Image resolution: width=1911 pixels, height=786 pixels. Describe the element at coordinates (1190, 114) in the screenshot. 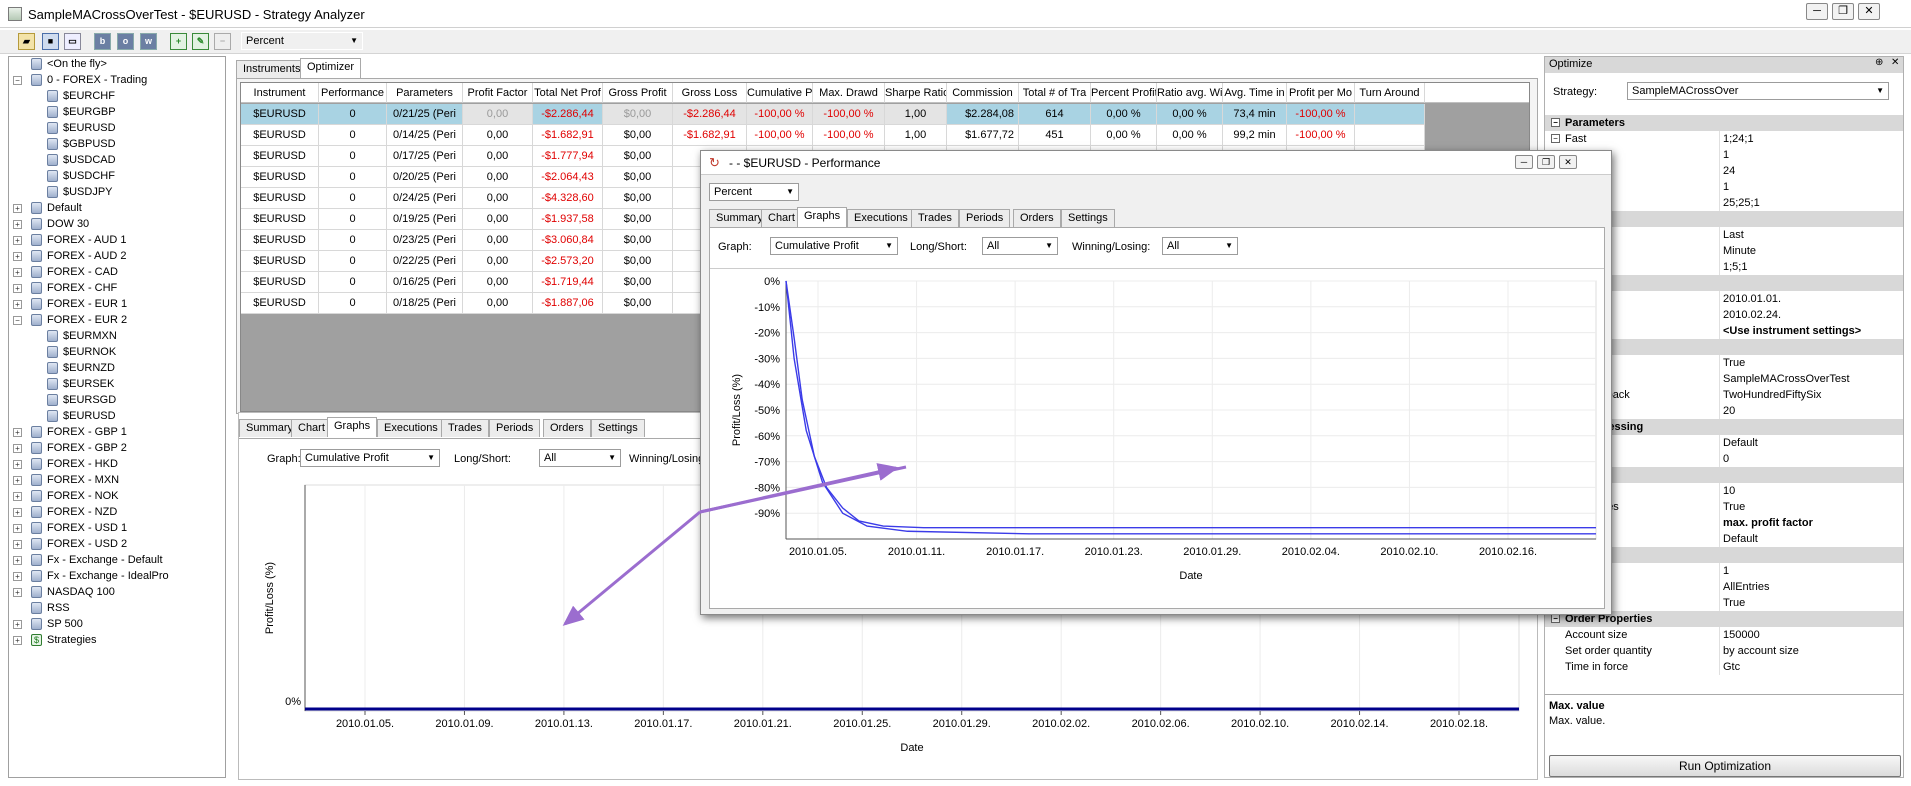

I see `grid-cell: 0,00 %` at that location.